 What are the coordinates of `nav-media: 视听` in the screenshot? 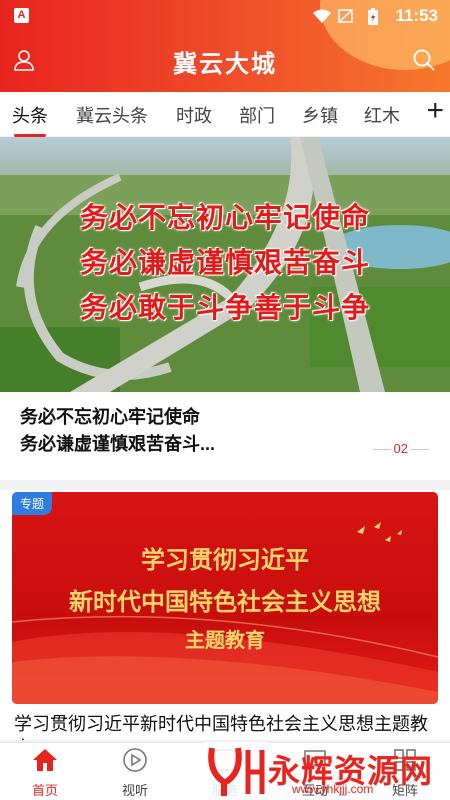 It's located at (135, 773).